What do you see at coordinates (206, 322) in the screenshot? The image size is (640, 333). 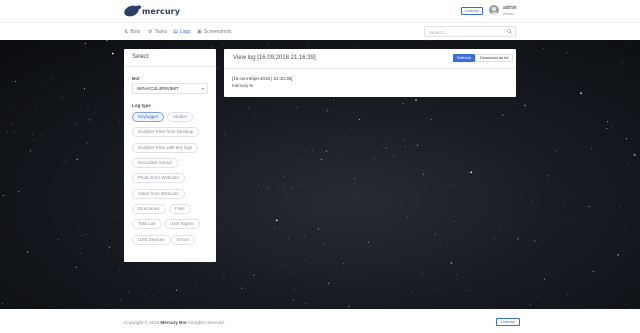 I see `copyright-suffix: All rights reserved.` at bounding box center [206, 322].